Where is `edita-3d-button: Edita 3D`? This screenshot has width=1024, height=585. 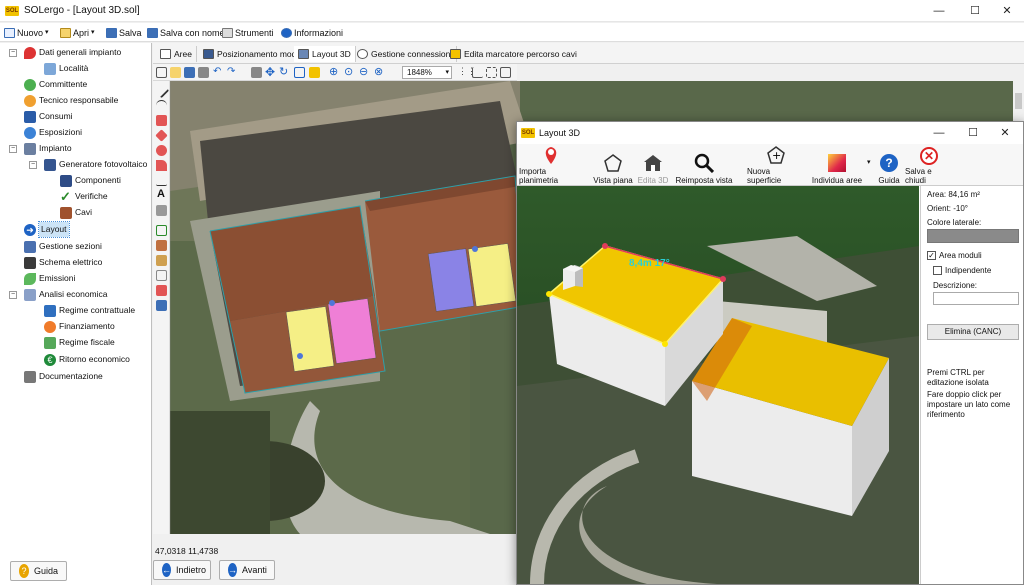
edita-3d-button: Edita 3D is located at coordinates (653, 166).